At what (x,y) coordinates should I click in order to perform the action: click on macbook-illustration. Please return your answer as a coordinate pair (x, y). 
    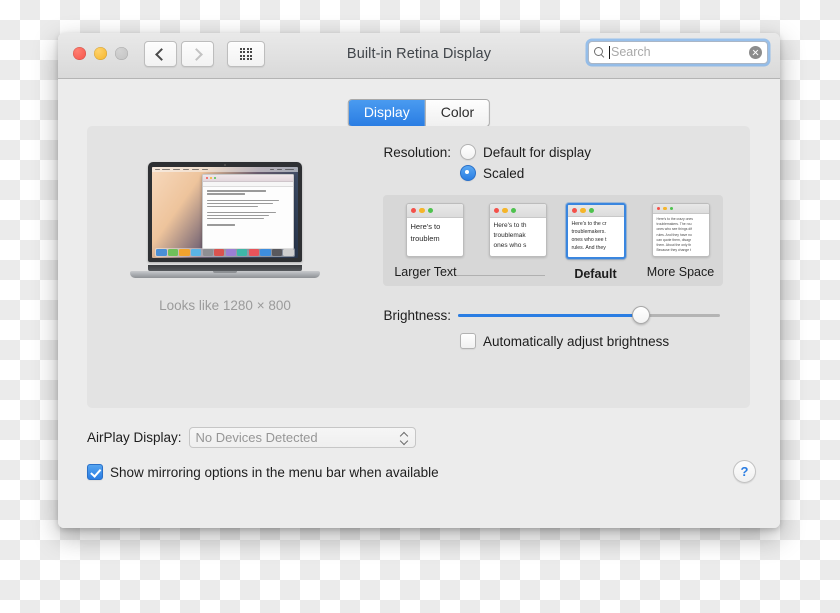
    Looking at the image, I should click on (225, 222).